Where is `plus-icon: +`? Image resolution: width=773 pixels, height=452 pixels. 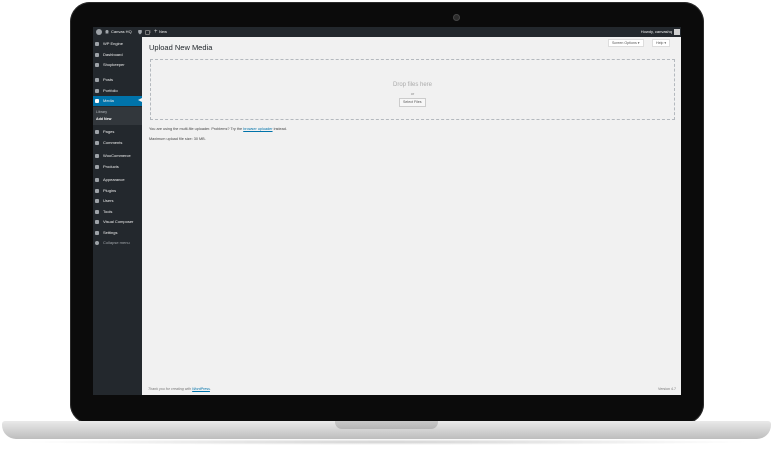
plus-icon: + is located at coordinates (156, 32).